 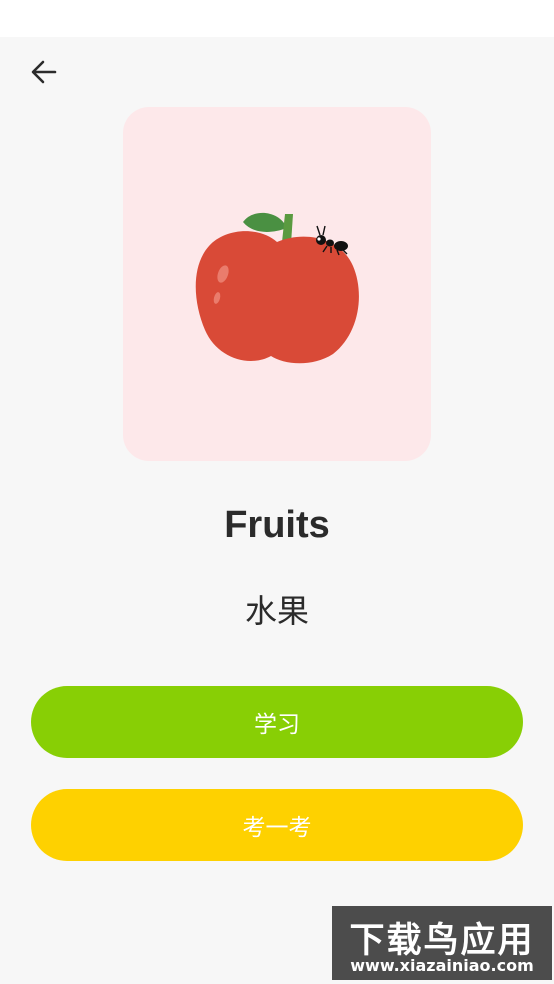 I want to click on quiz-button-label: 考一考, so click(x=277, y=828).